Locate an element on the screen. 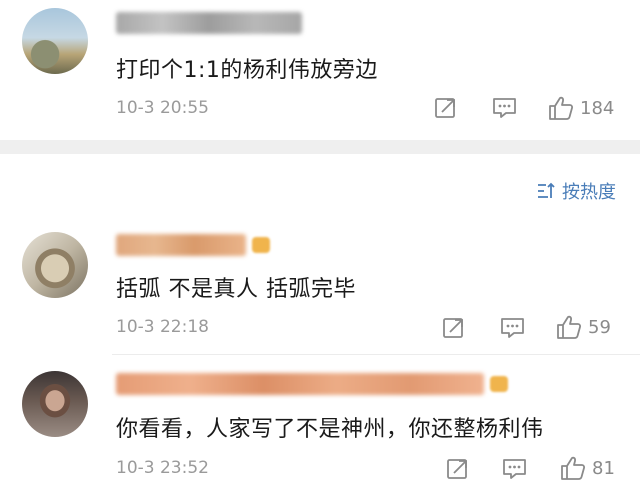 Image resolution: width=640 pixels, height=488 pixels. sort-by-hot-button: 按热度 is located at coordinates (576, 191).